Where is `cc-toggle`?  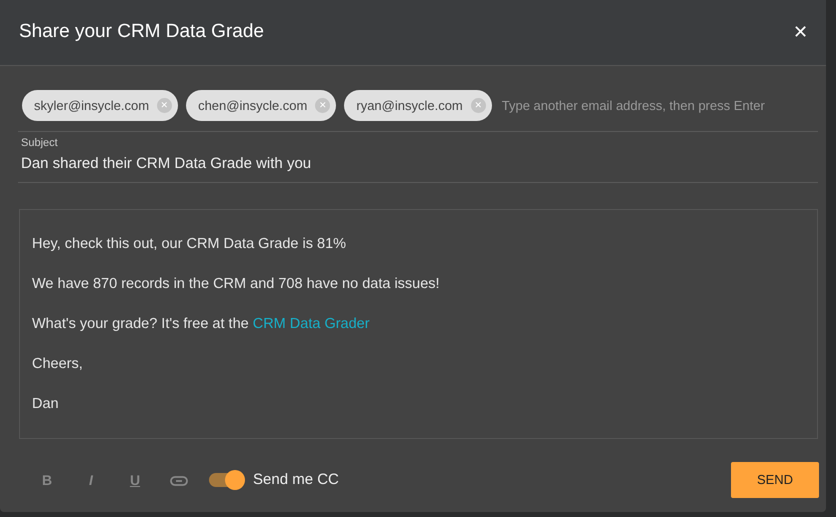
cc-toggle is located at coordinates (227, 480).